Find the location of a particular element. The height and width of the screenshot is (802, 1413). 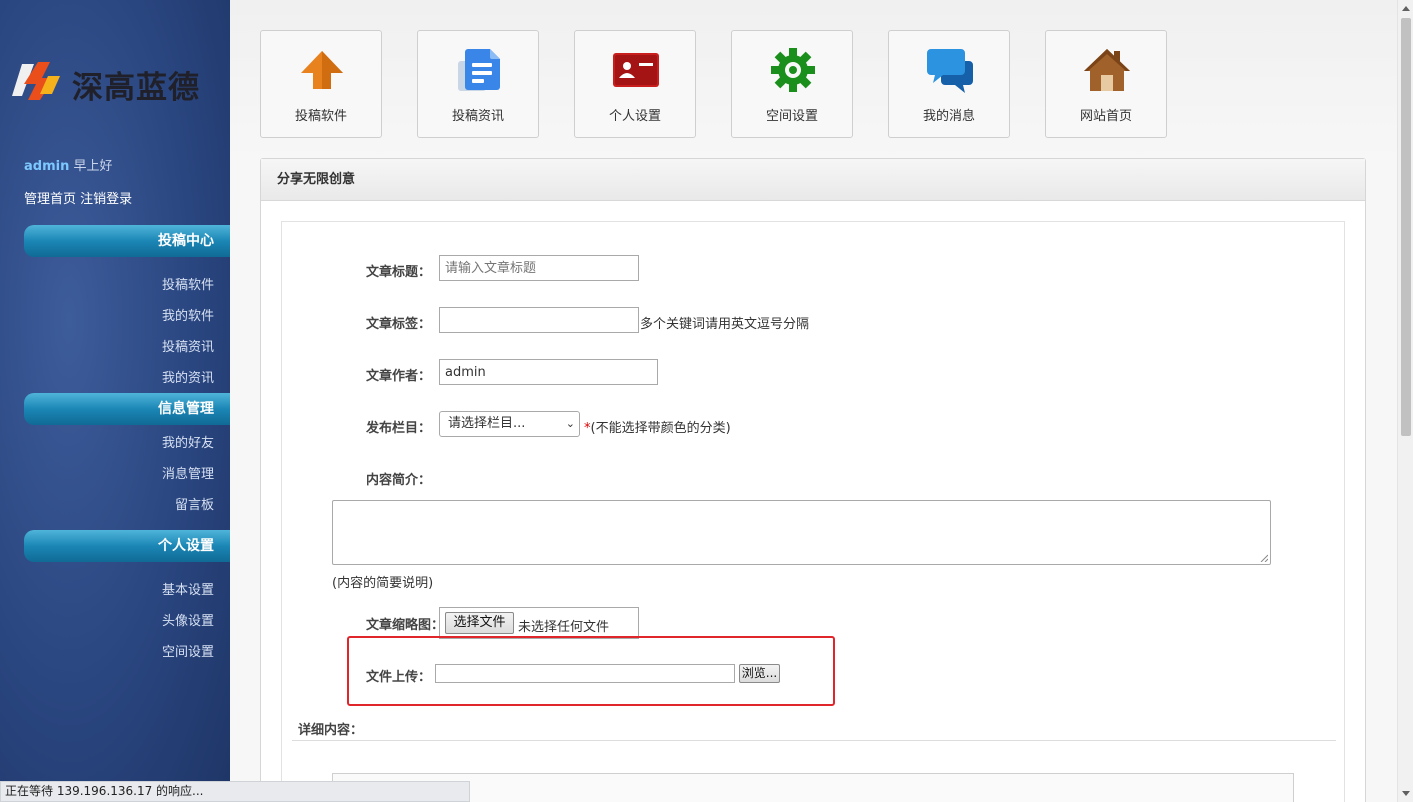

article-tags-label: 文章标签： is located at coordinates (399, 324).